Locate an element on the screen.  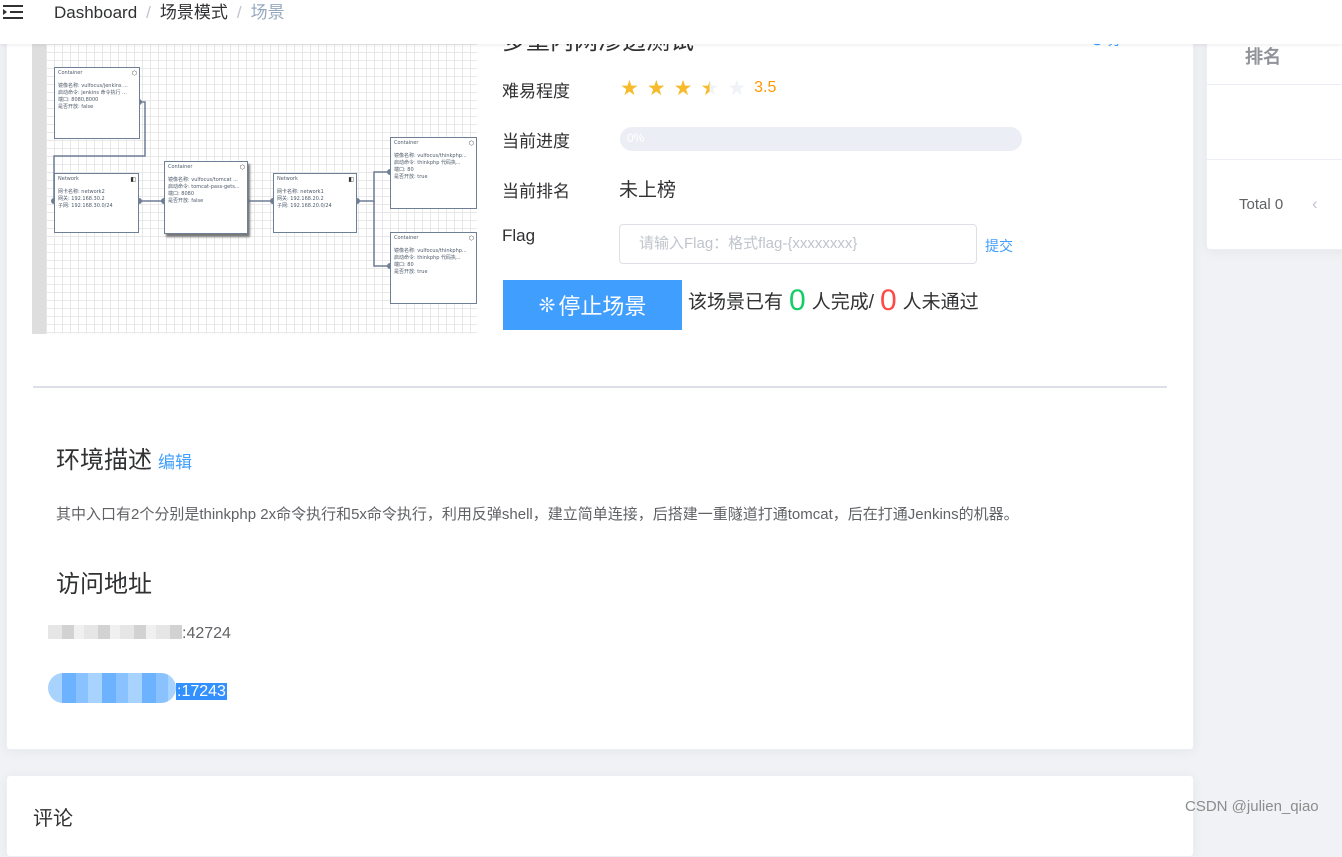
node-line: 网关: 192.168.30.2 is located at coordinates (81, 199).